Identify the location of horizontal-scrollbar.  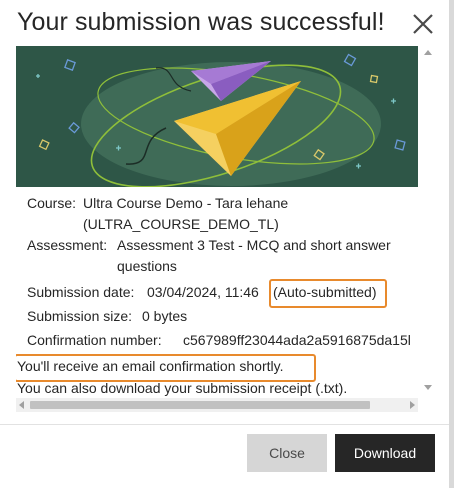
(217, 405).